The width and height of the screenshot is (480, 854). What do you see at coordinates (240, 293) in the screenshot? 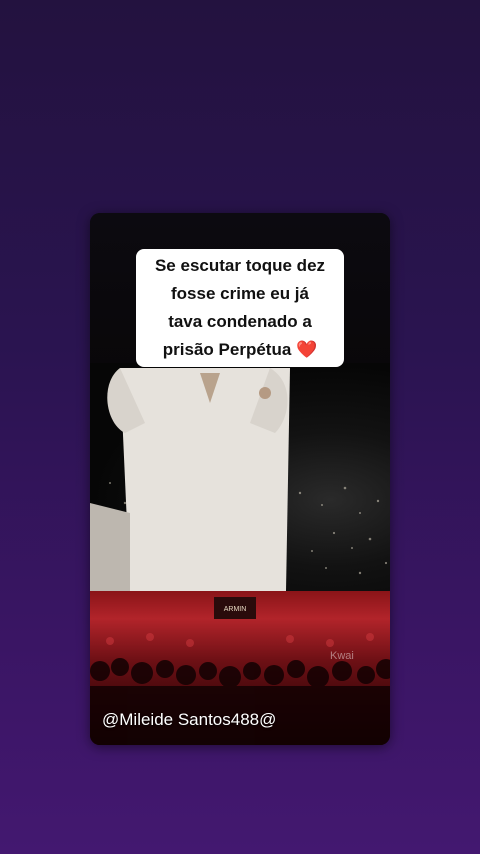
I see `caption-line-2: fosse crime eu já` at bounding box center [240, 293].